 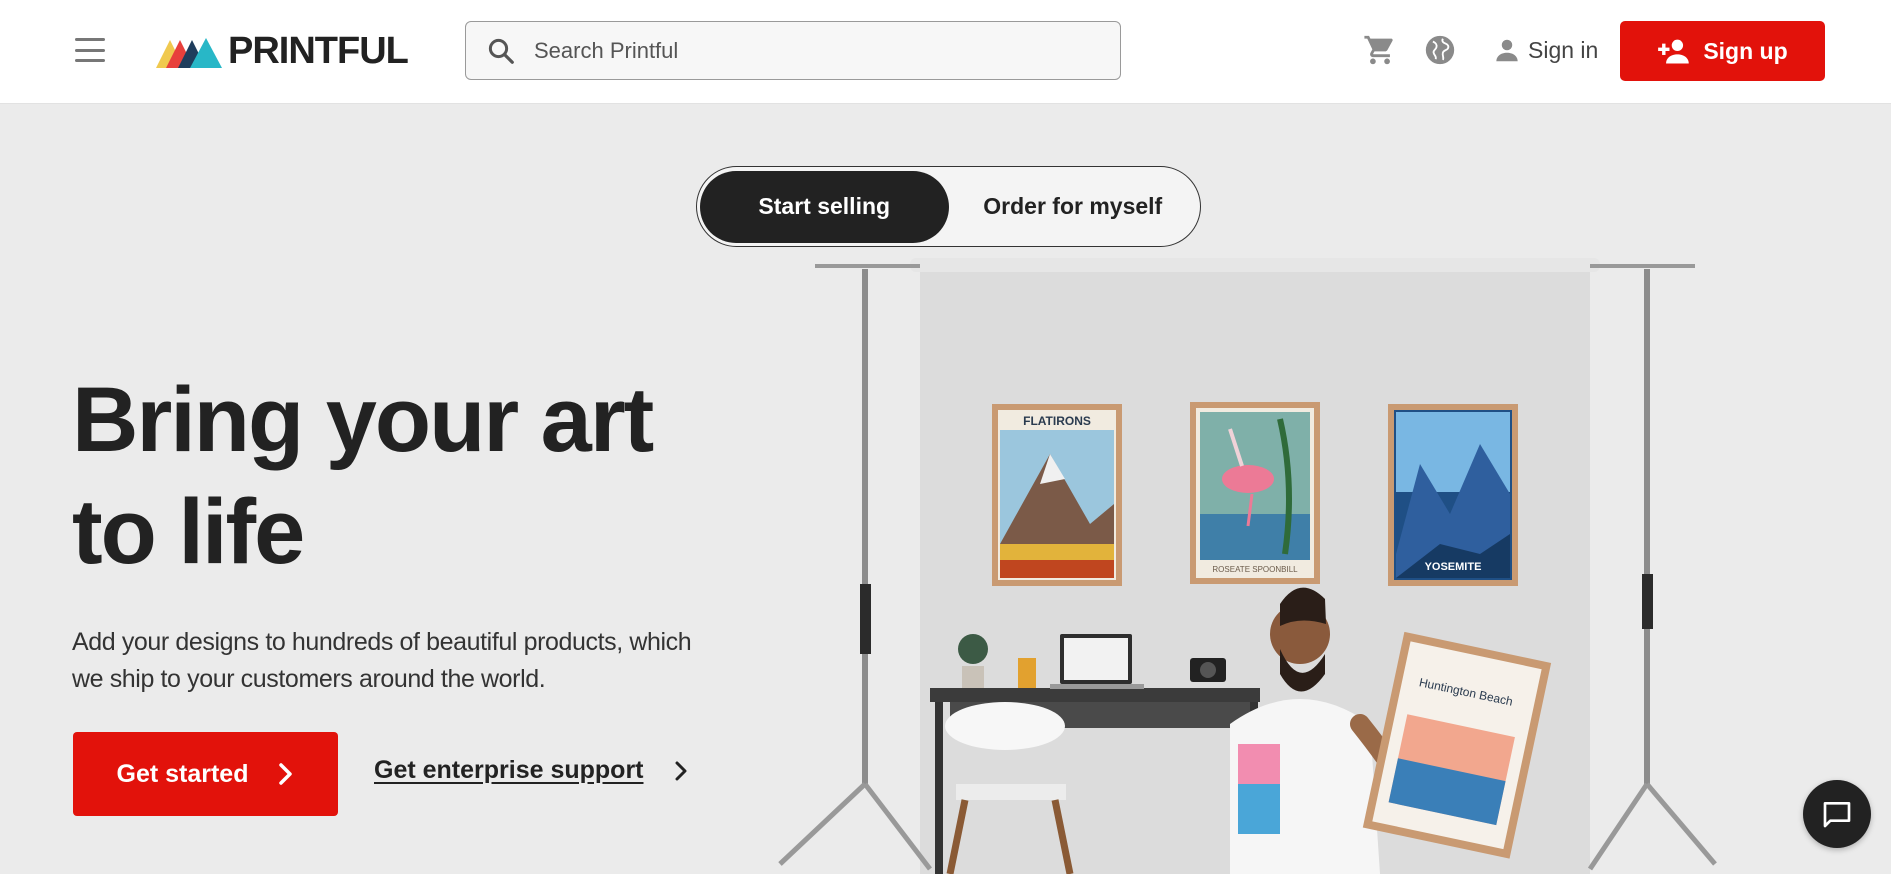 I want to click on sign-in-link: Sign in, so click(x=1545, y=50).